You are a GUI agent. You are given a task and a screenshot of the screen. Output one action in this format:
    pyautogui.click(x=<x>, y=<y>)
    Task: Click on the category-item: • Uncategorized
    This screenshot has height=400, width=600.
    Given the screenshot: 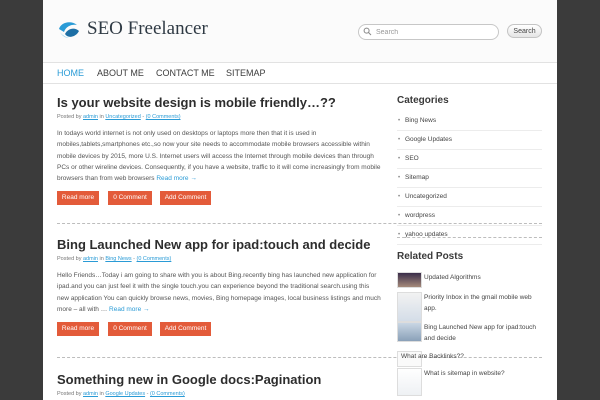 What is the action you would take?
    pyautogui.click(x=469, y=197)
    